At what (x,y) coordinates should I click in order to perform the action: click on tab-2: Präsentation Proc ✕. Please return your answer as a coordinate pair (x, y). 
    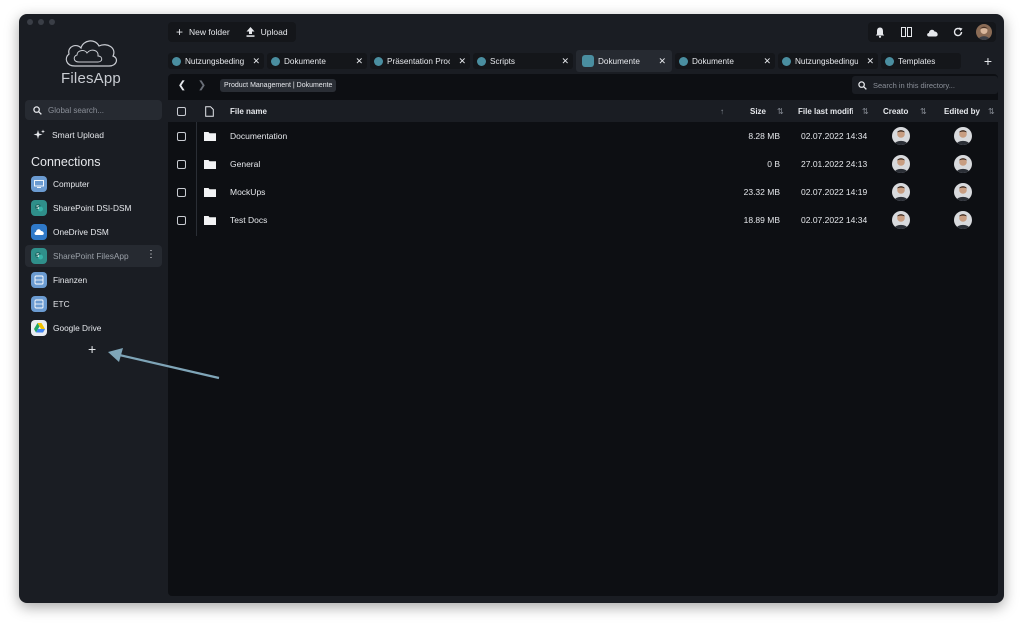
    Looking at the image, I should click on (420, 61).